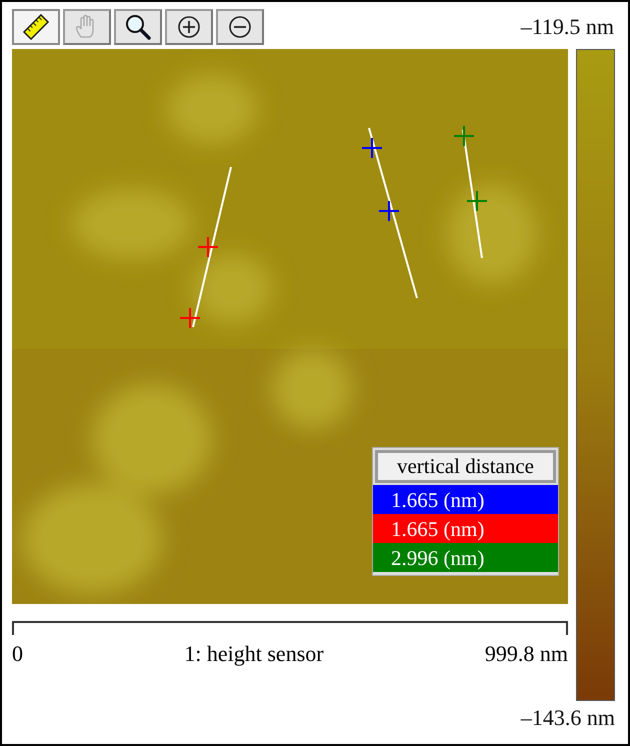  I want to click on magnifier-icon, so click(138, 27).